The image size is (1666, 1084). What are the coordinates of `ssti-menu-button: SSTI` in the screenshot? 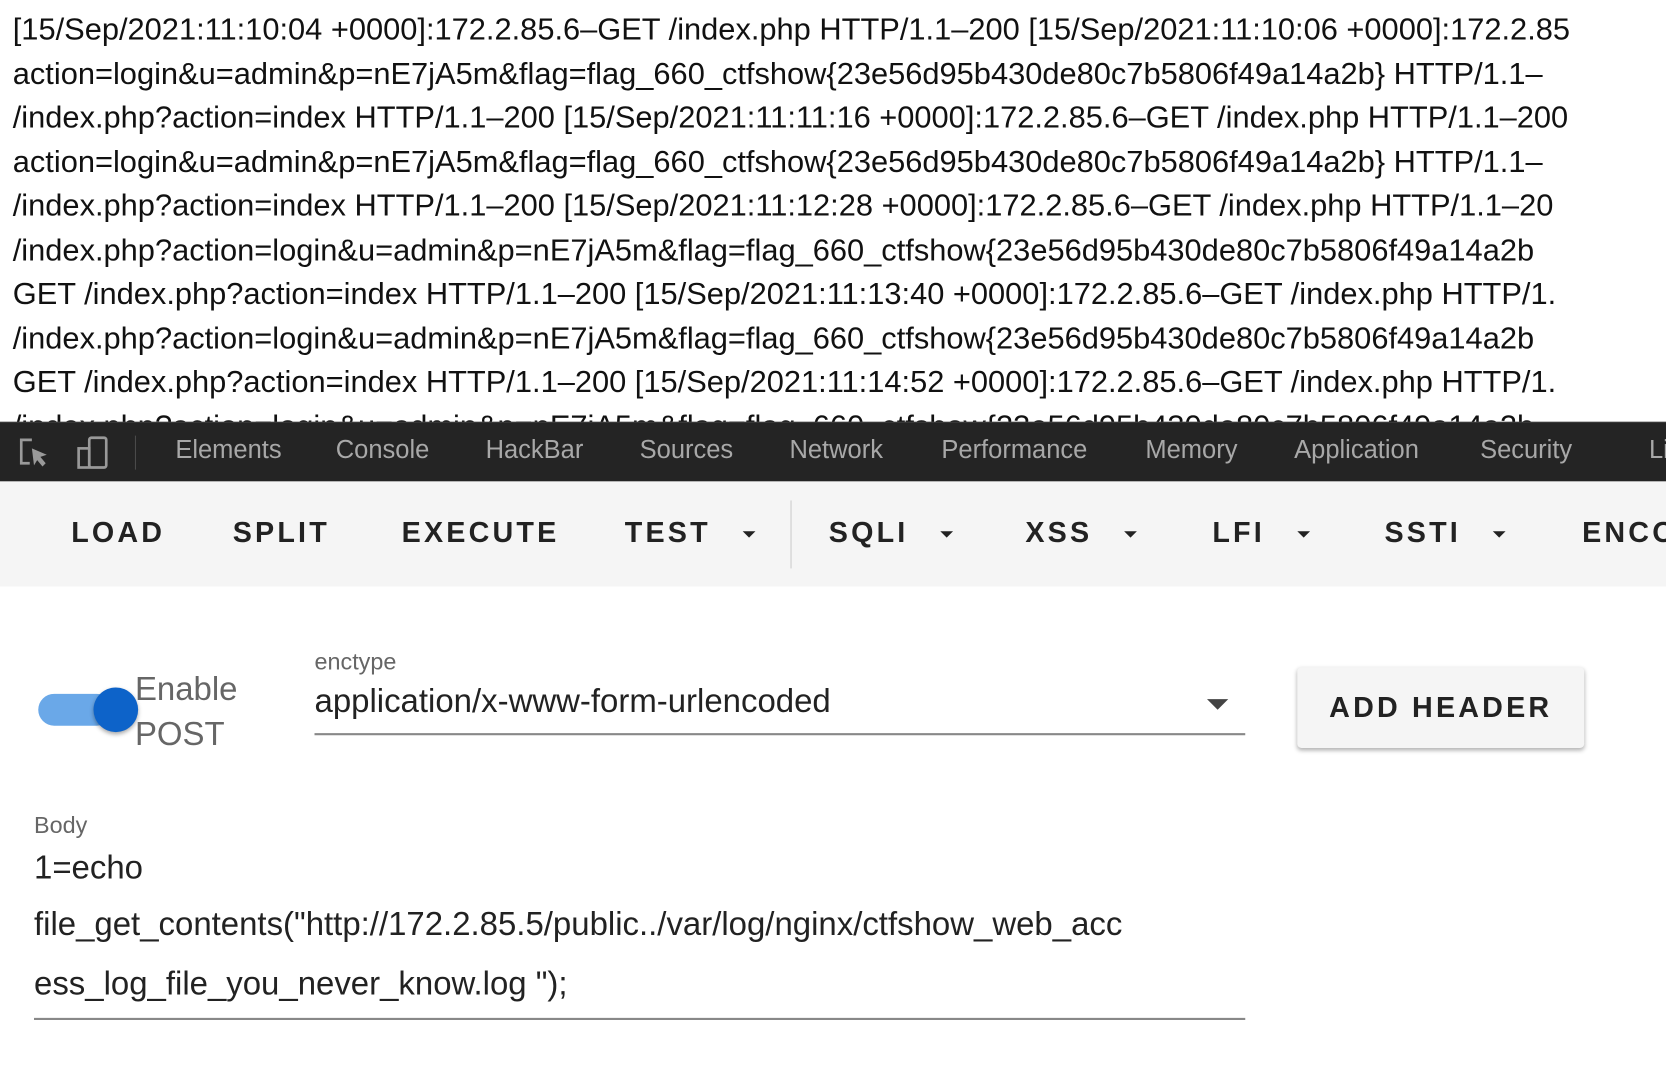 It's located at (1445, 532).